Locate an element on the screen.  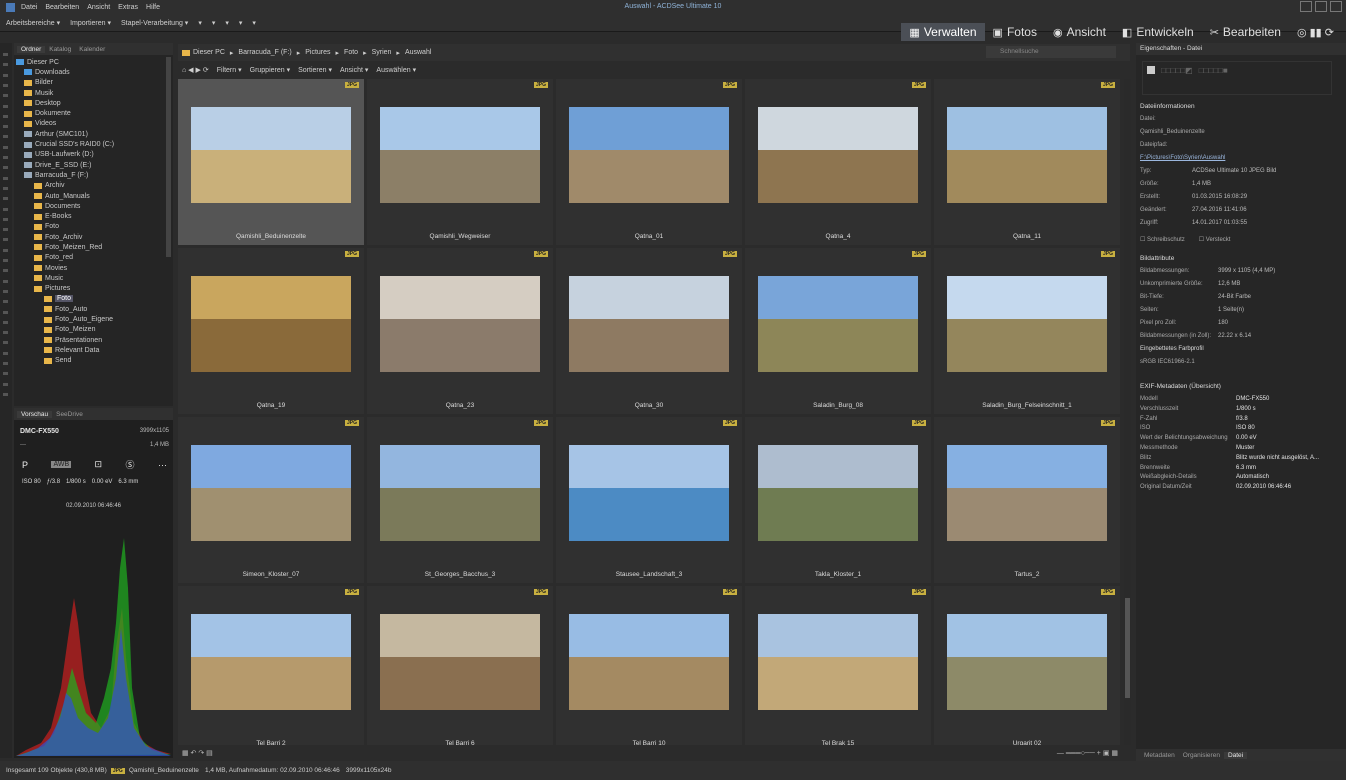
thumbnail-cell: JPG Qatna_01 is located at coordinates (649, 162).